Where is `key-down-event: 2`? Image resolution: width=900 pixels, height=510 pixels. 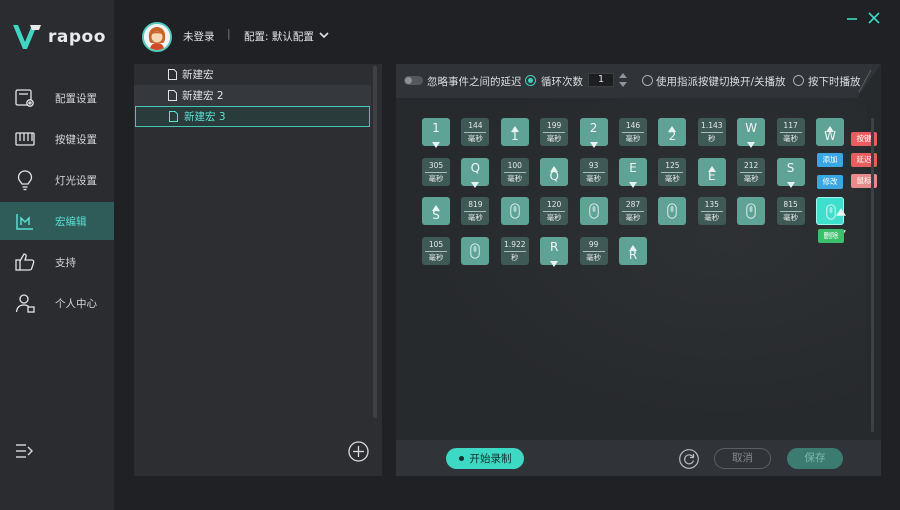
key-down-event: 2 is located at coordinates (593, 133).